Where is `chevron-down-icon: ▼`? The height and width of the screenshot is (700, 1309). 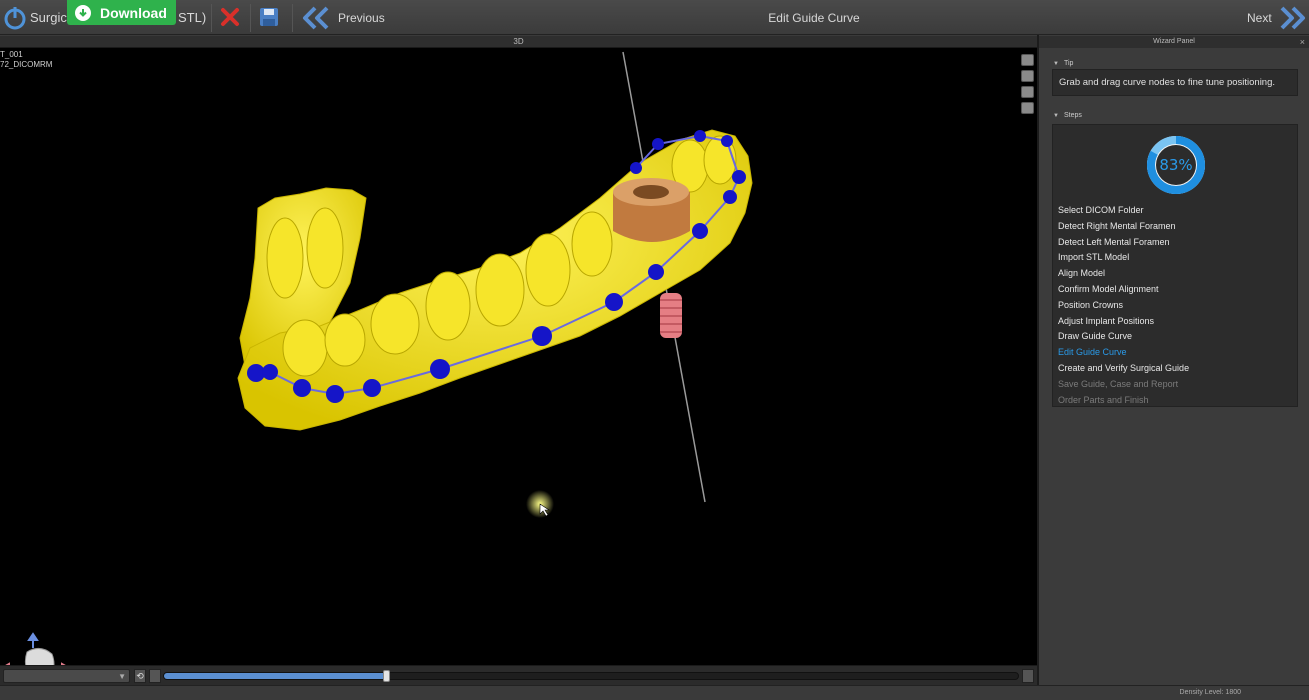
chevron-down-icon: ▼ is located at coordinates (122, 676).